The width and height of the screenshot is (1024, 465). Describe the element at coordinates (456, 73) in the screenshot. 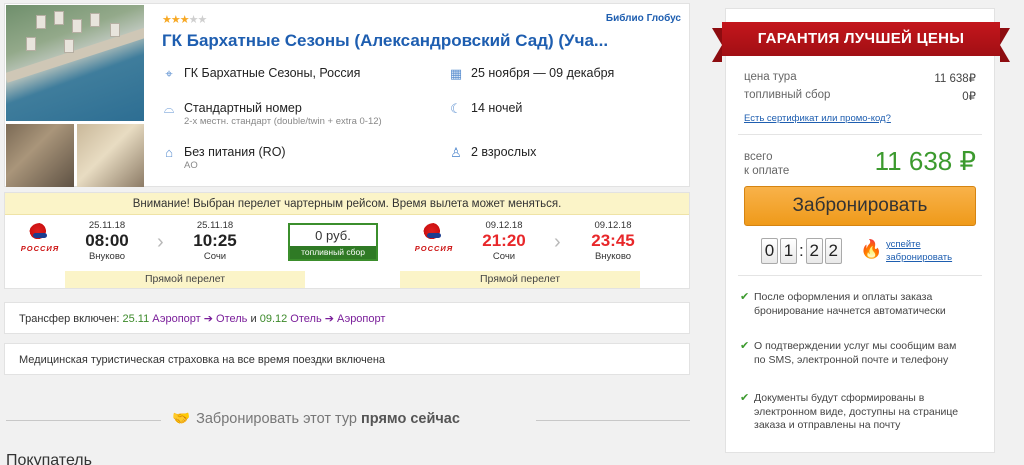

I see `calendar-icon: ▦` at that location.